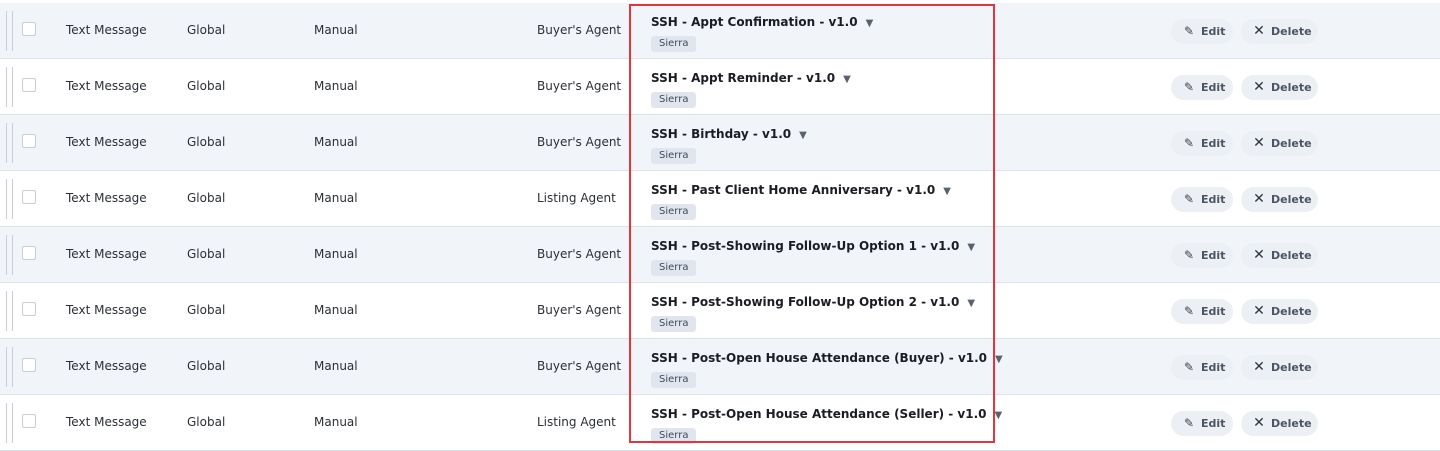 Image resolution: width=1440 pixels, height=451 pixels. Describe the element at coordinates (729, 134) in the screenshot. I see `template-dropdown: SSH - Birthday - v1.0 ▼` at that location.